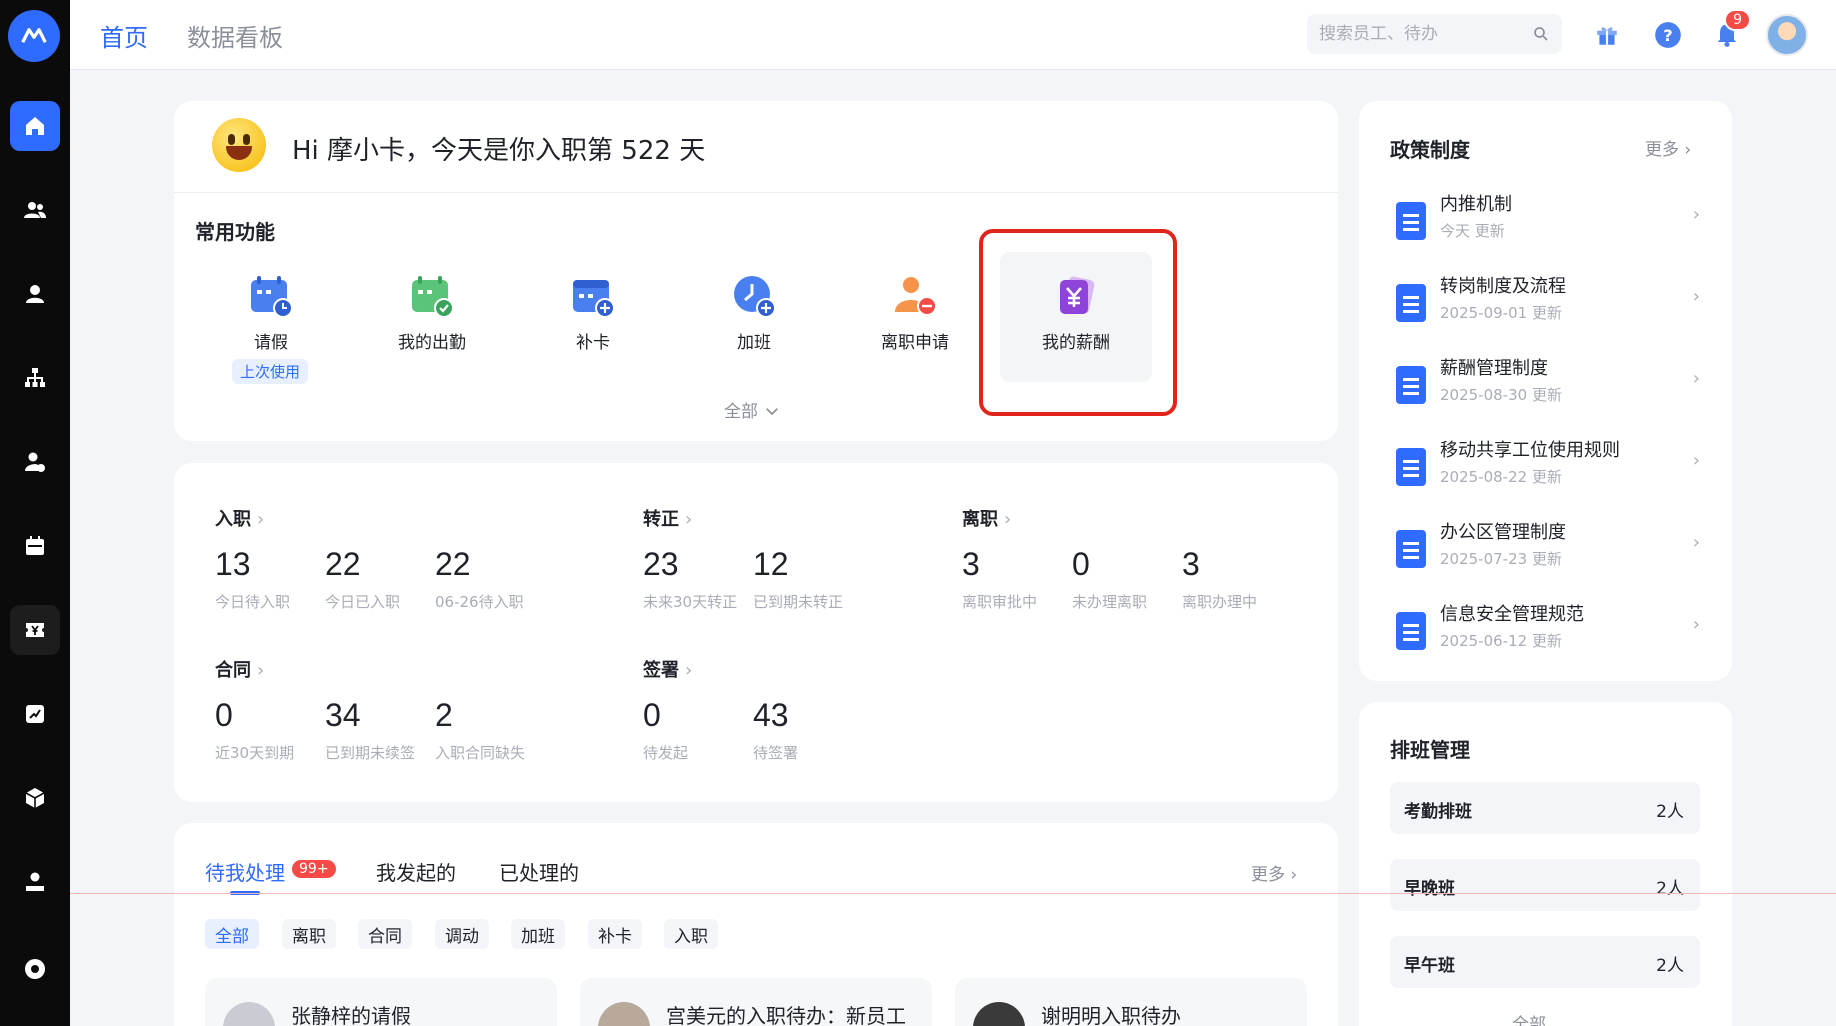 This screenshot has height=1026, width=1836. Describe the element at coordinates (615, 934) in the screenshot. I see `chip-makeup: 补卡` at that location.